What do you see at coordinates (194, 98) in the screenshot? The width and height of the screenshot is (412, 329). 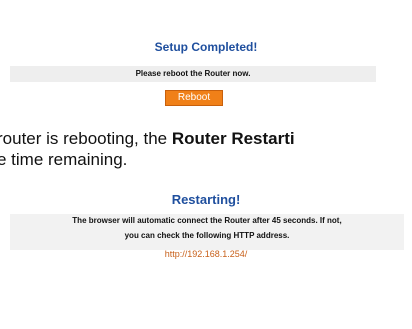 I see `reboot-button: Reboot` at bounding box center [194, 98].